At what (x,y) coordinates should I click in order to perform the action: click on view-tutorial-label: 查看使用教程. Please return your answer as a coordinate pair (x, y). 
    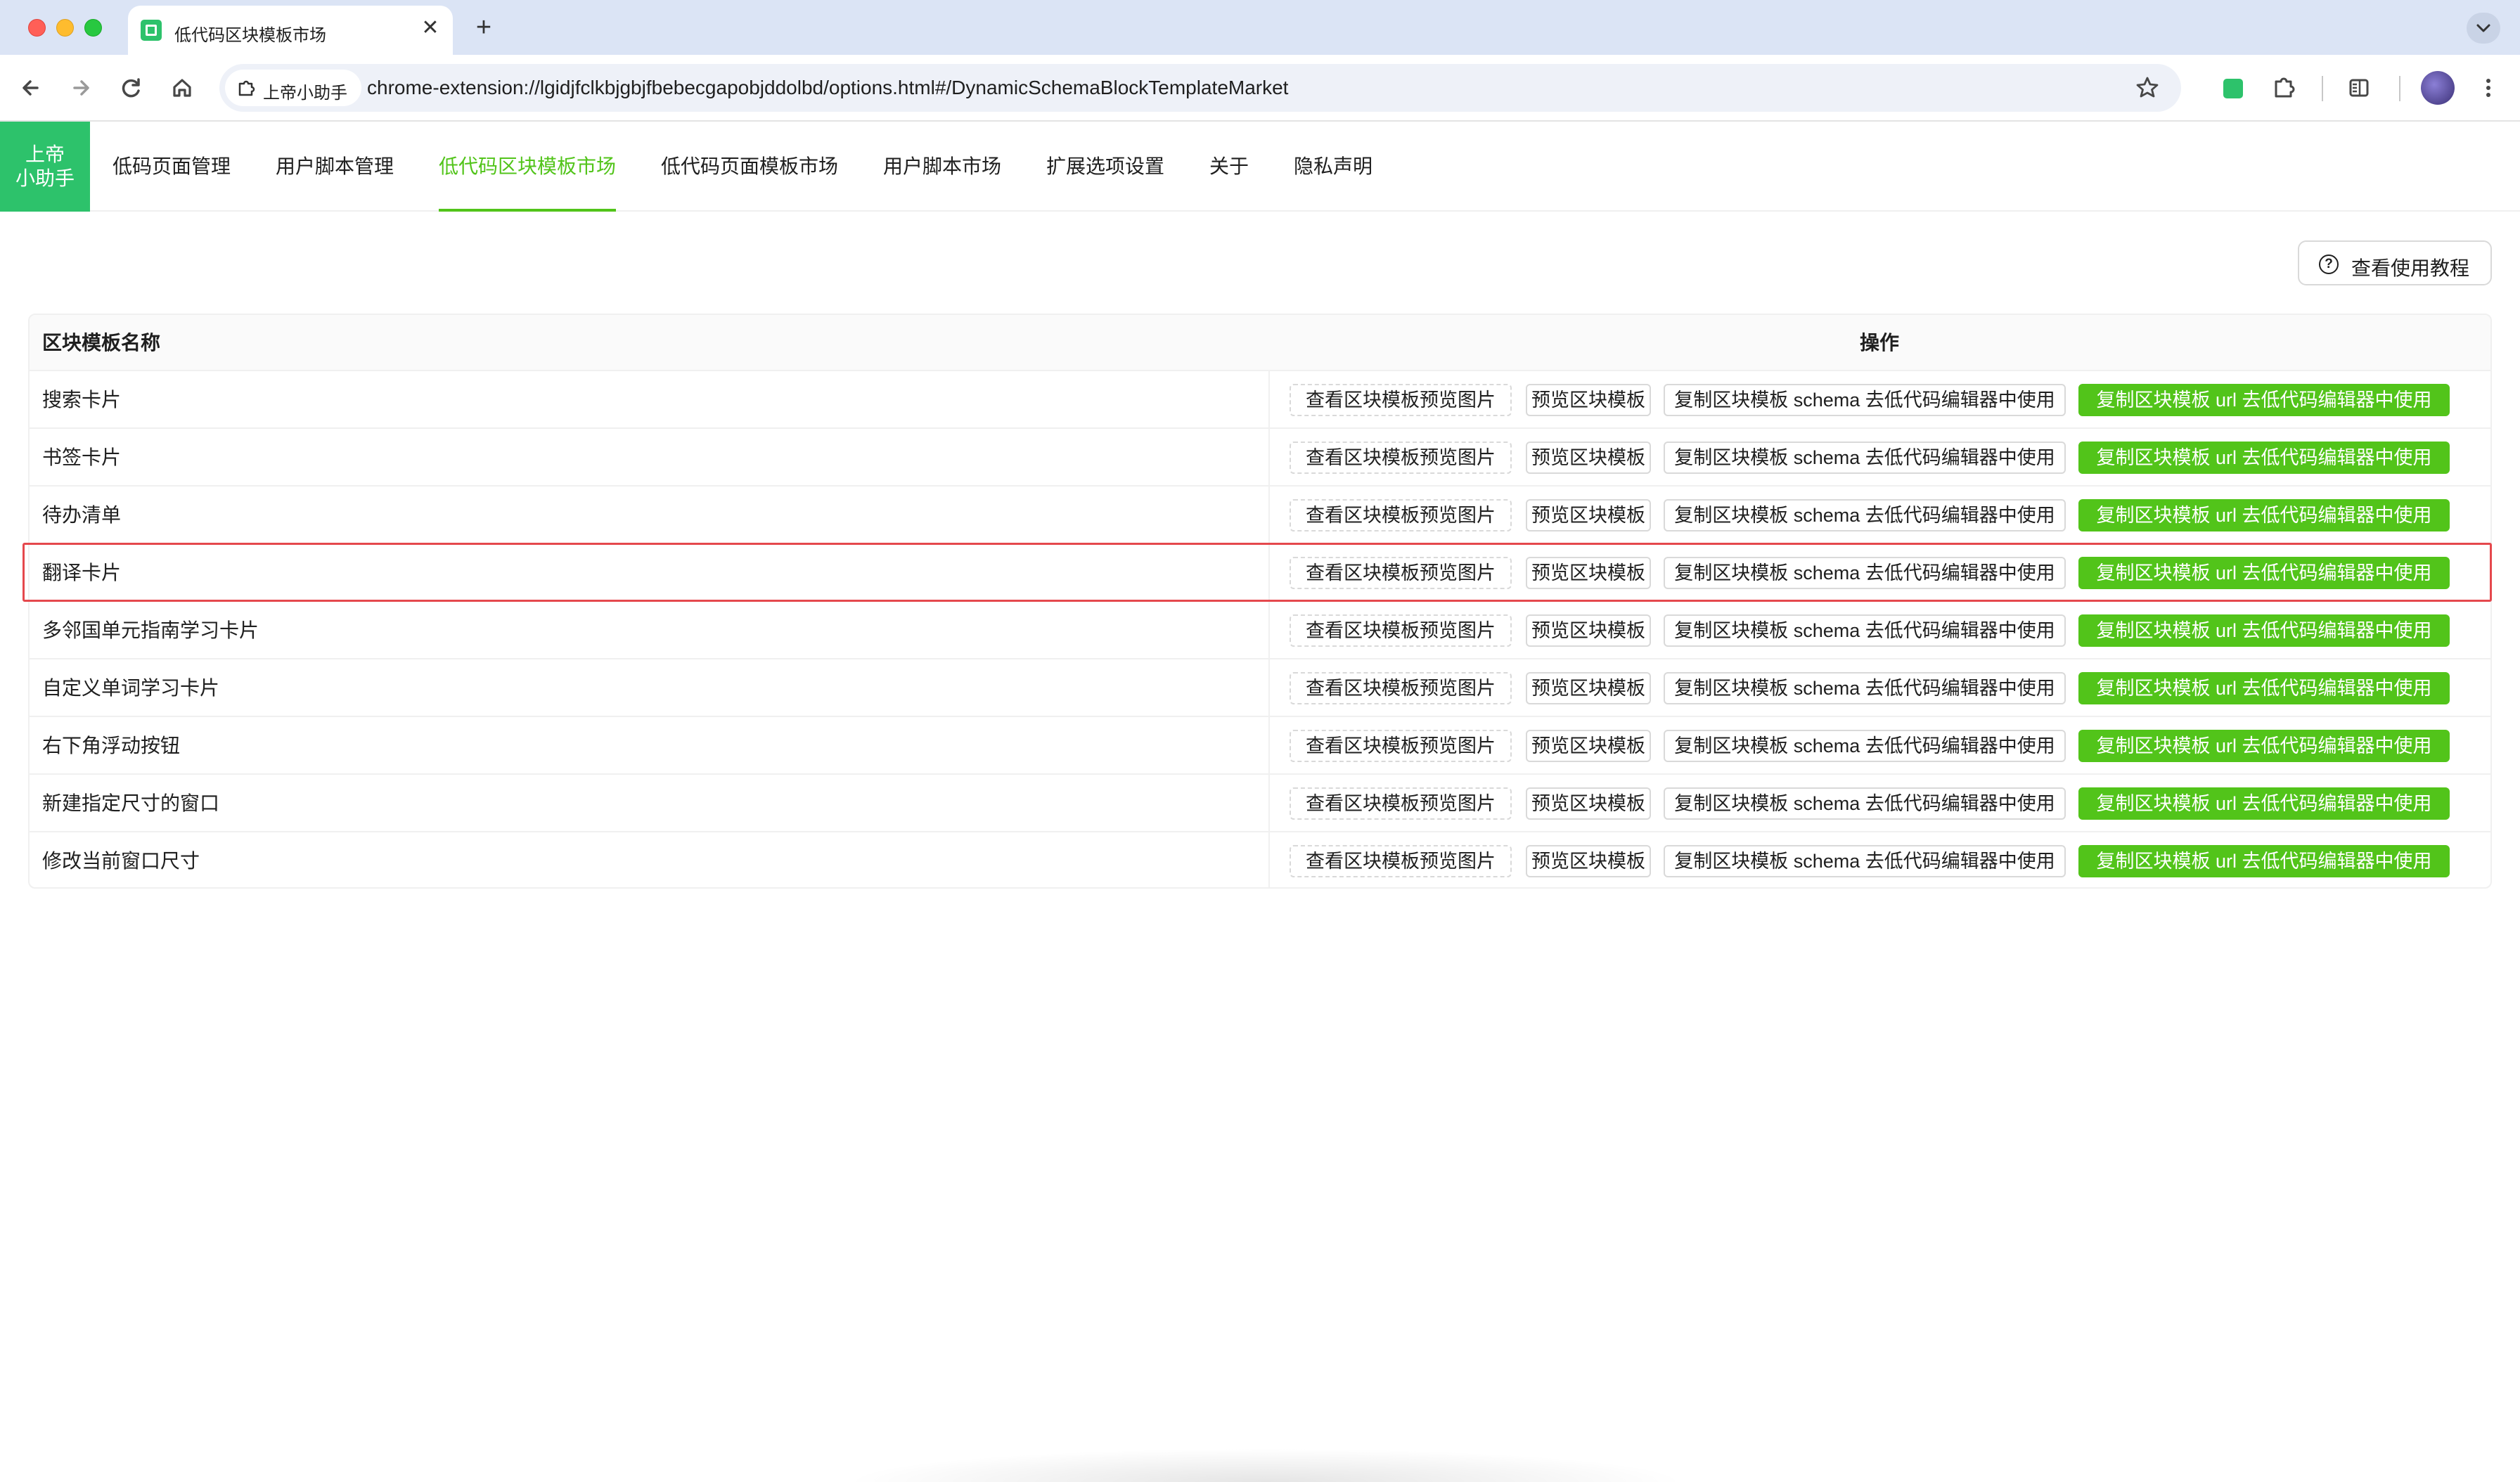
    Looking at the image, I should click on (2410, 268).